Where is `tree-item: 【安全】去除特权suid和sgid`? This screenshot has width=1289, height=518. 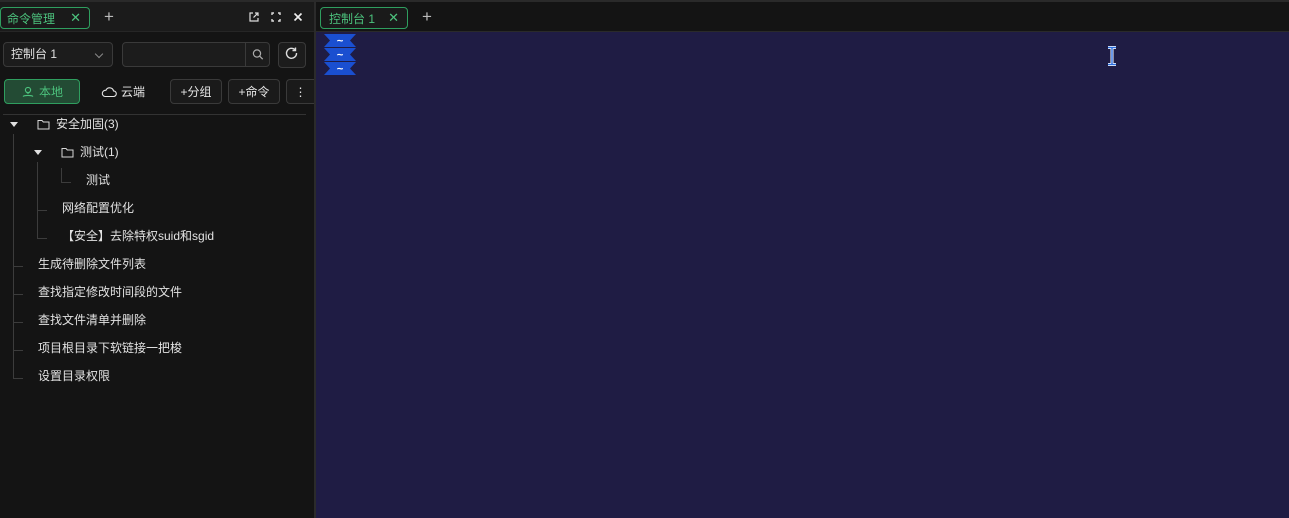
tree-item: 【安全】去除特权suid和sgid is located at coordinates (138, 236).